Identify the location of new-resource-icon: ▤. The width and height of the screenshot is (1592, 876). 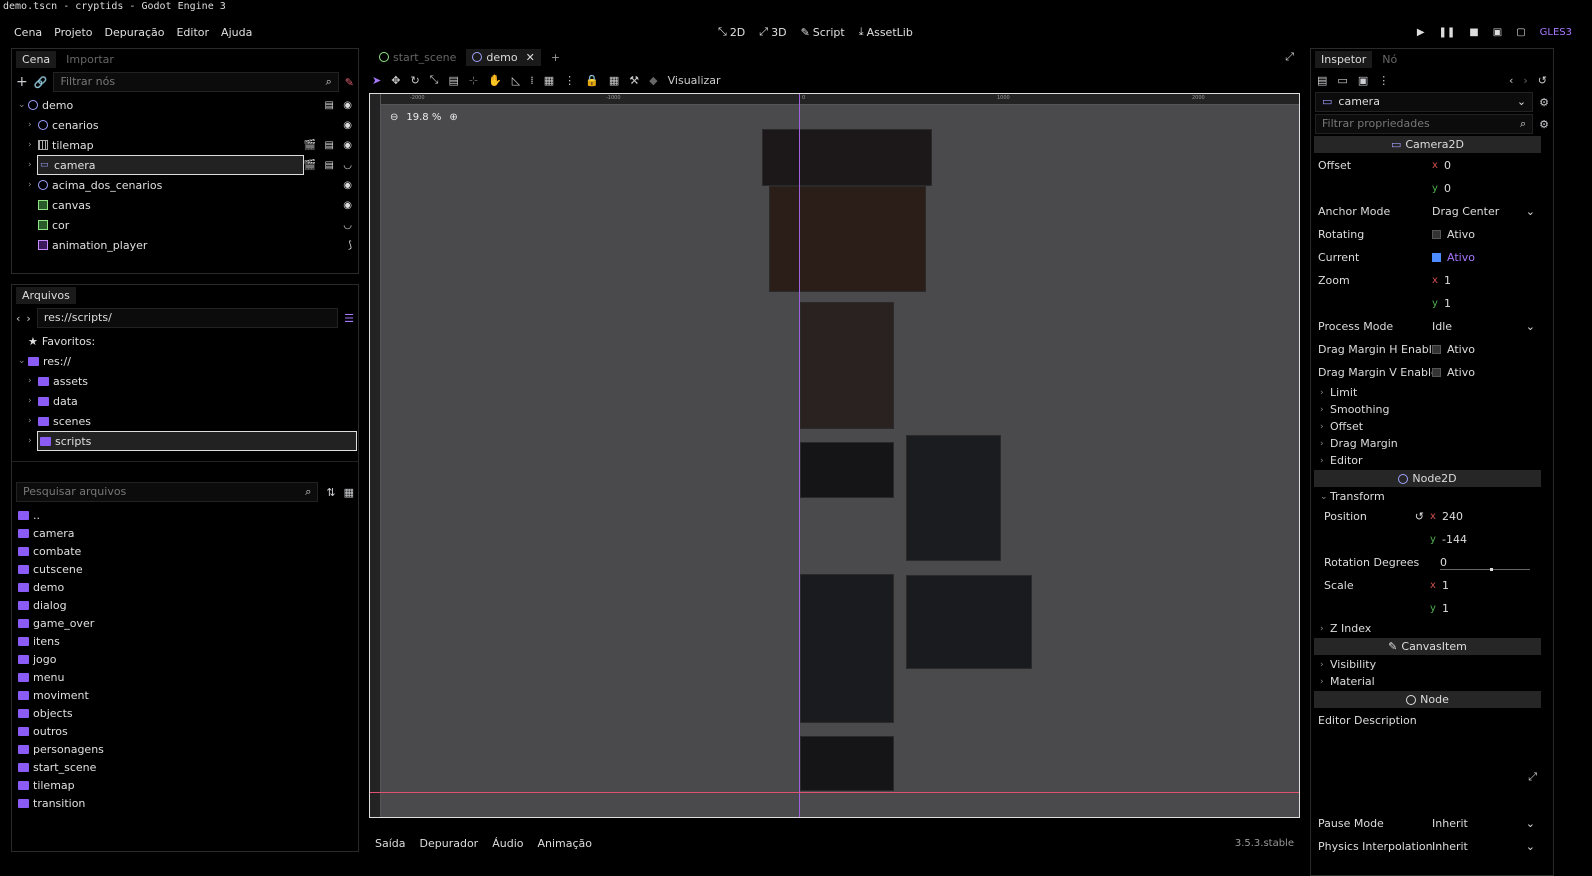
(1322, 80).